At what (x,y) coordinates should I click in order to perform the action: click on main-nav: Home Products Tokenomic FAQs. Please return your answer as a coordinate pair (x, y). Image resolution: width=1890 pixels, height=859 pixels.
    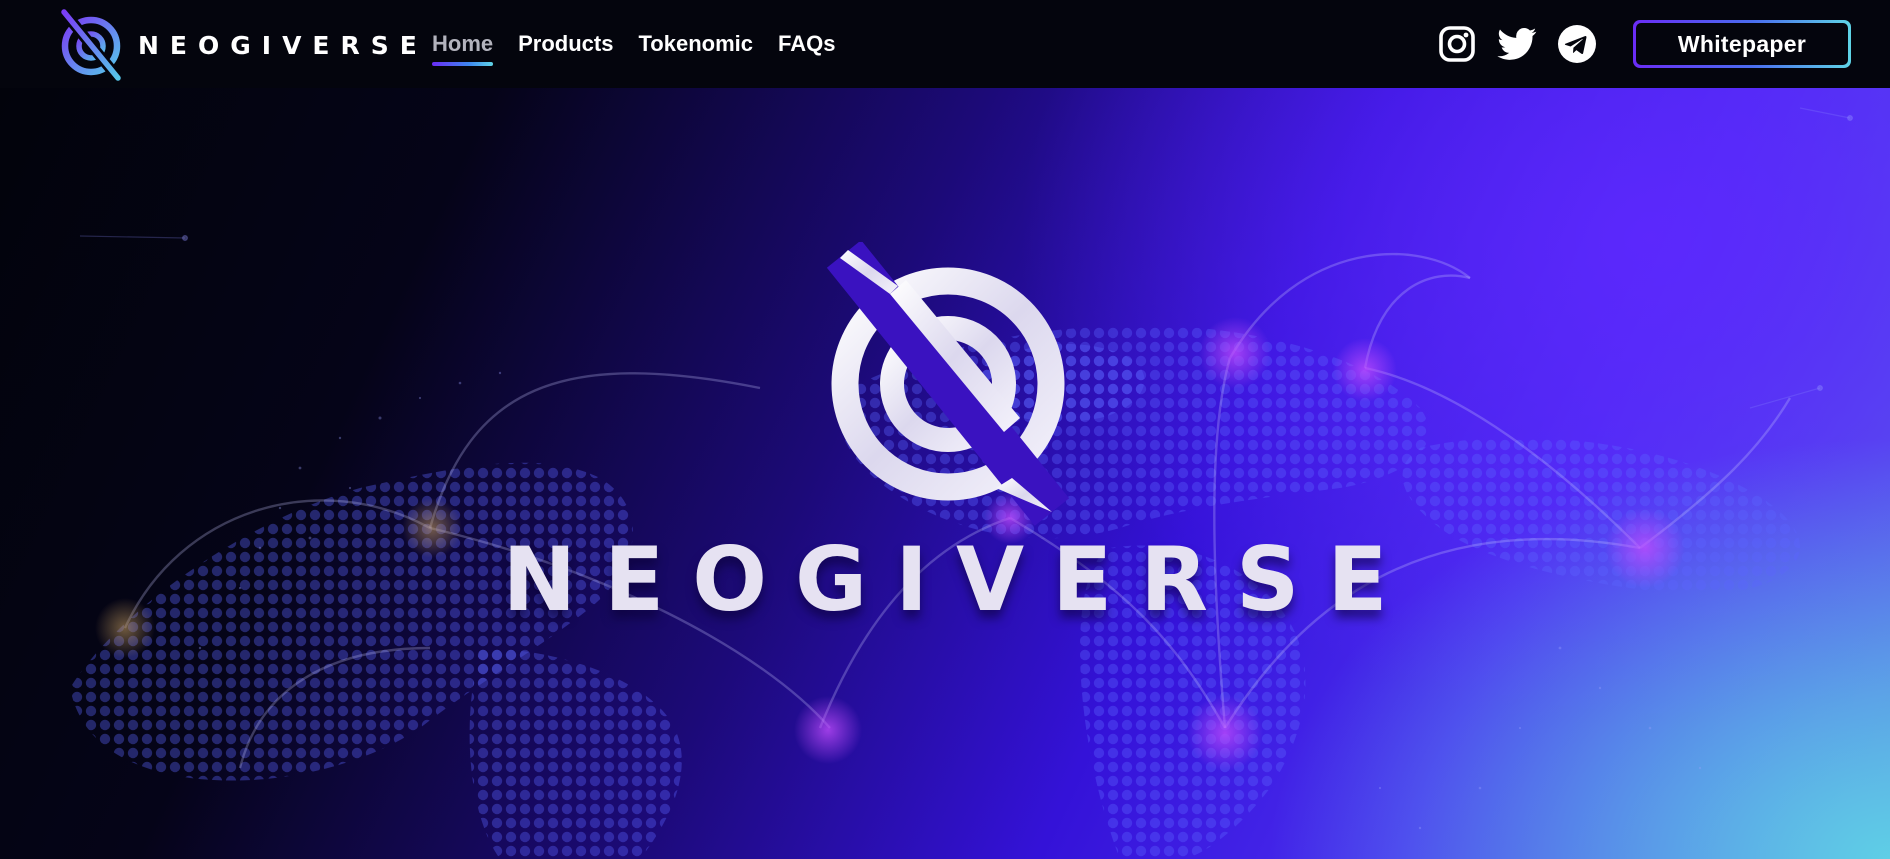
    Looking at the image, I should click on (633, 44).